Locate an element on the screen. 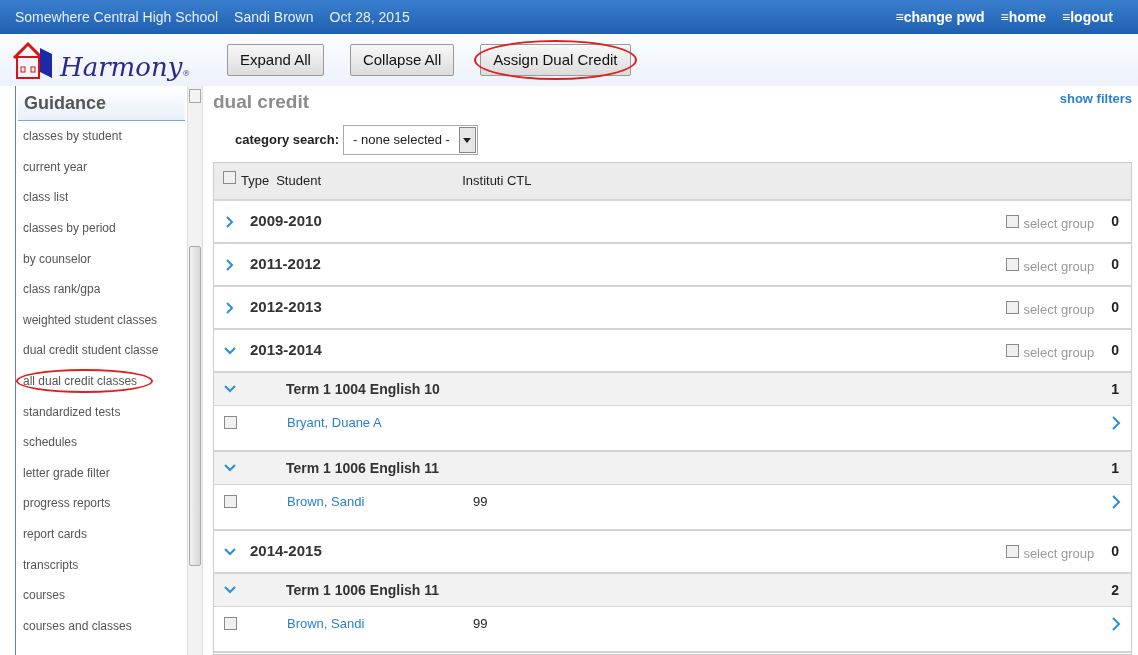  year-label: 2014-2015 is located at coordinates (286, 551).